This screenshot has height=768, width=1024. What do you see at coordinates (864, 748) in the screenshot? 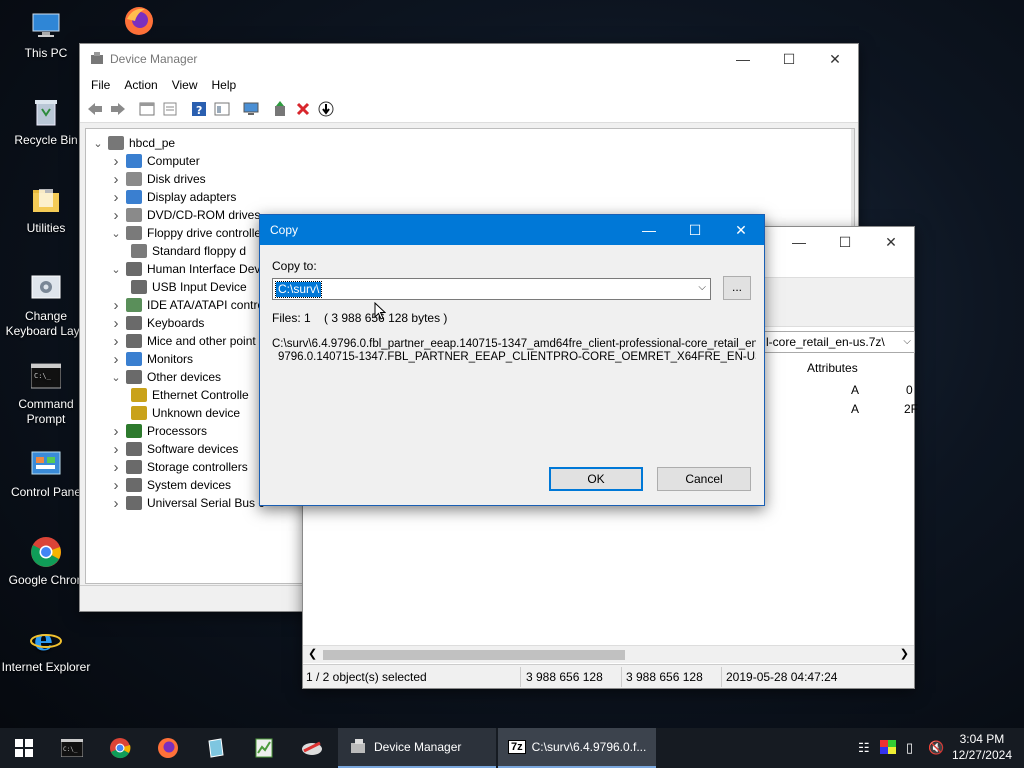
I see `network-icon: ☷` at bounding box center [864, 748].